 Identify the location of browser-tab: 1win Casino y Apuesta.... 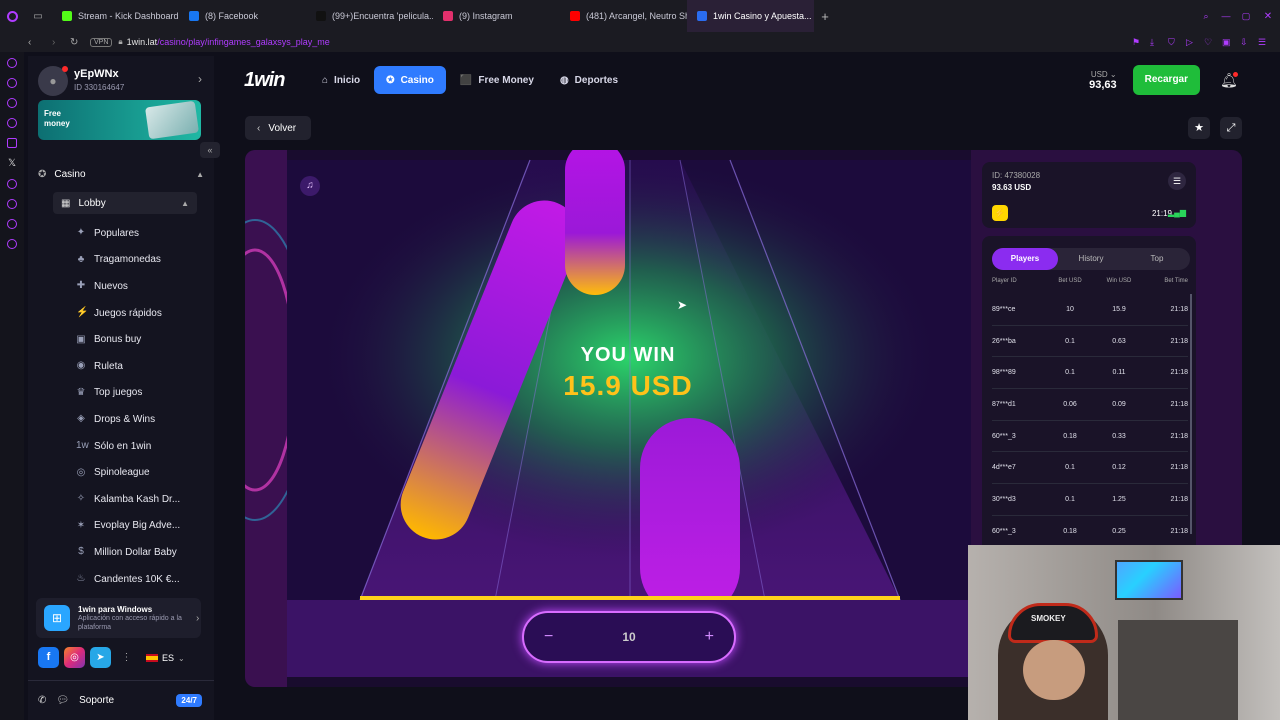
(750, 16).